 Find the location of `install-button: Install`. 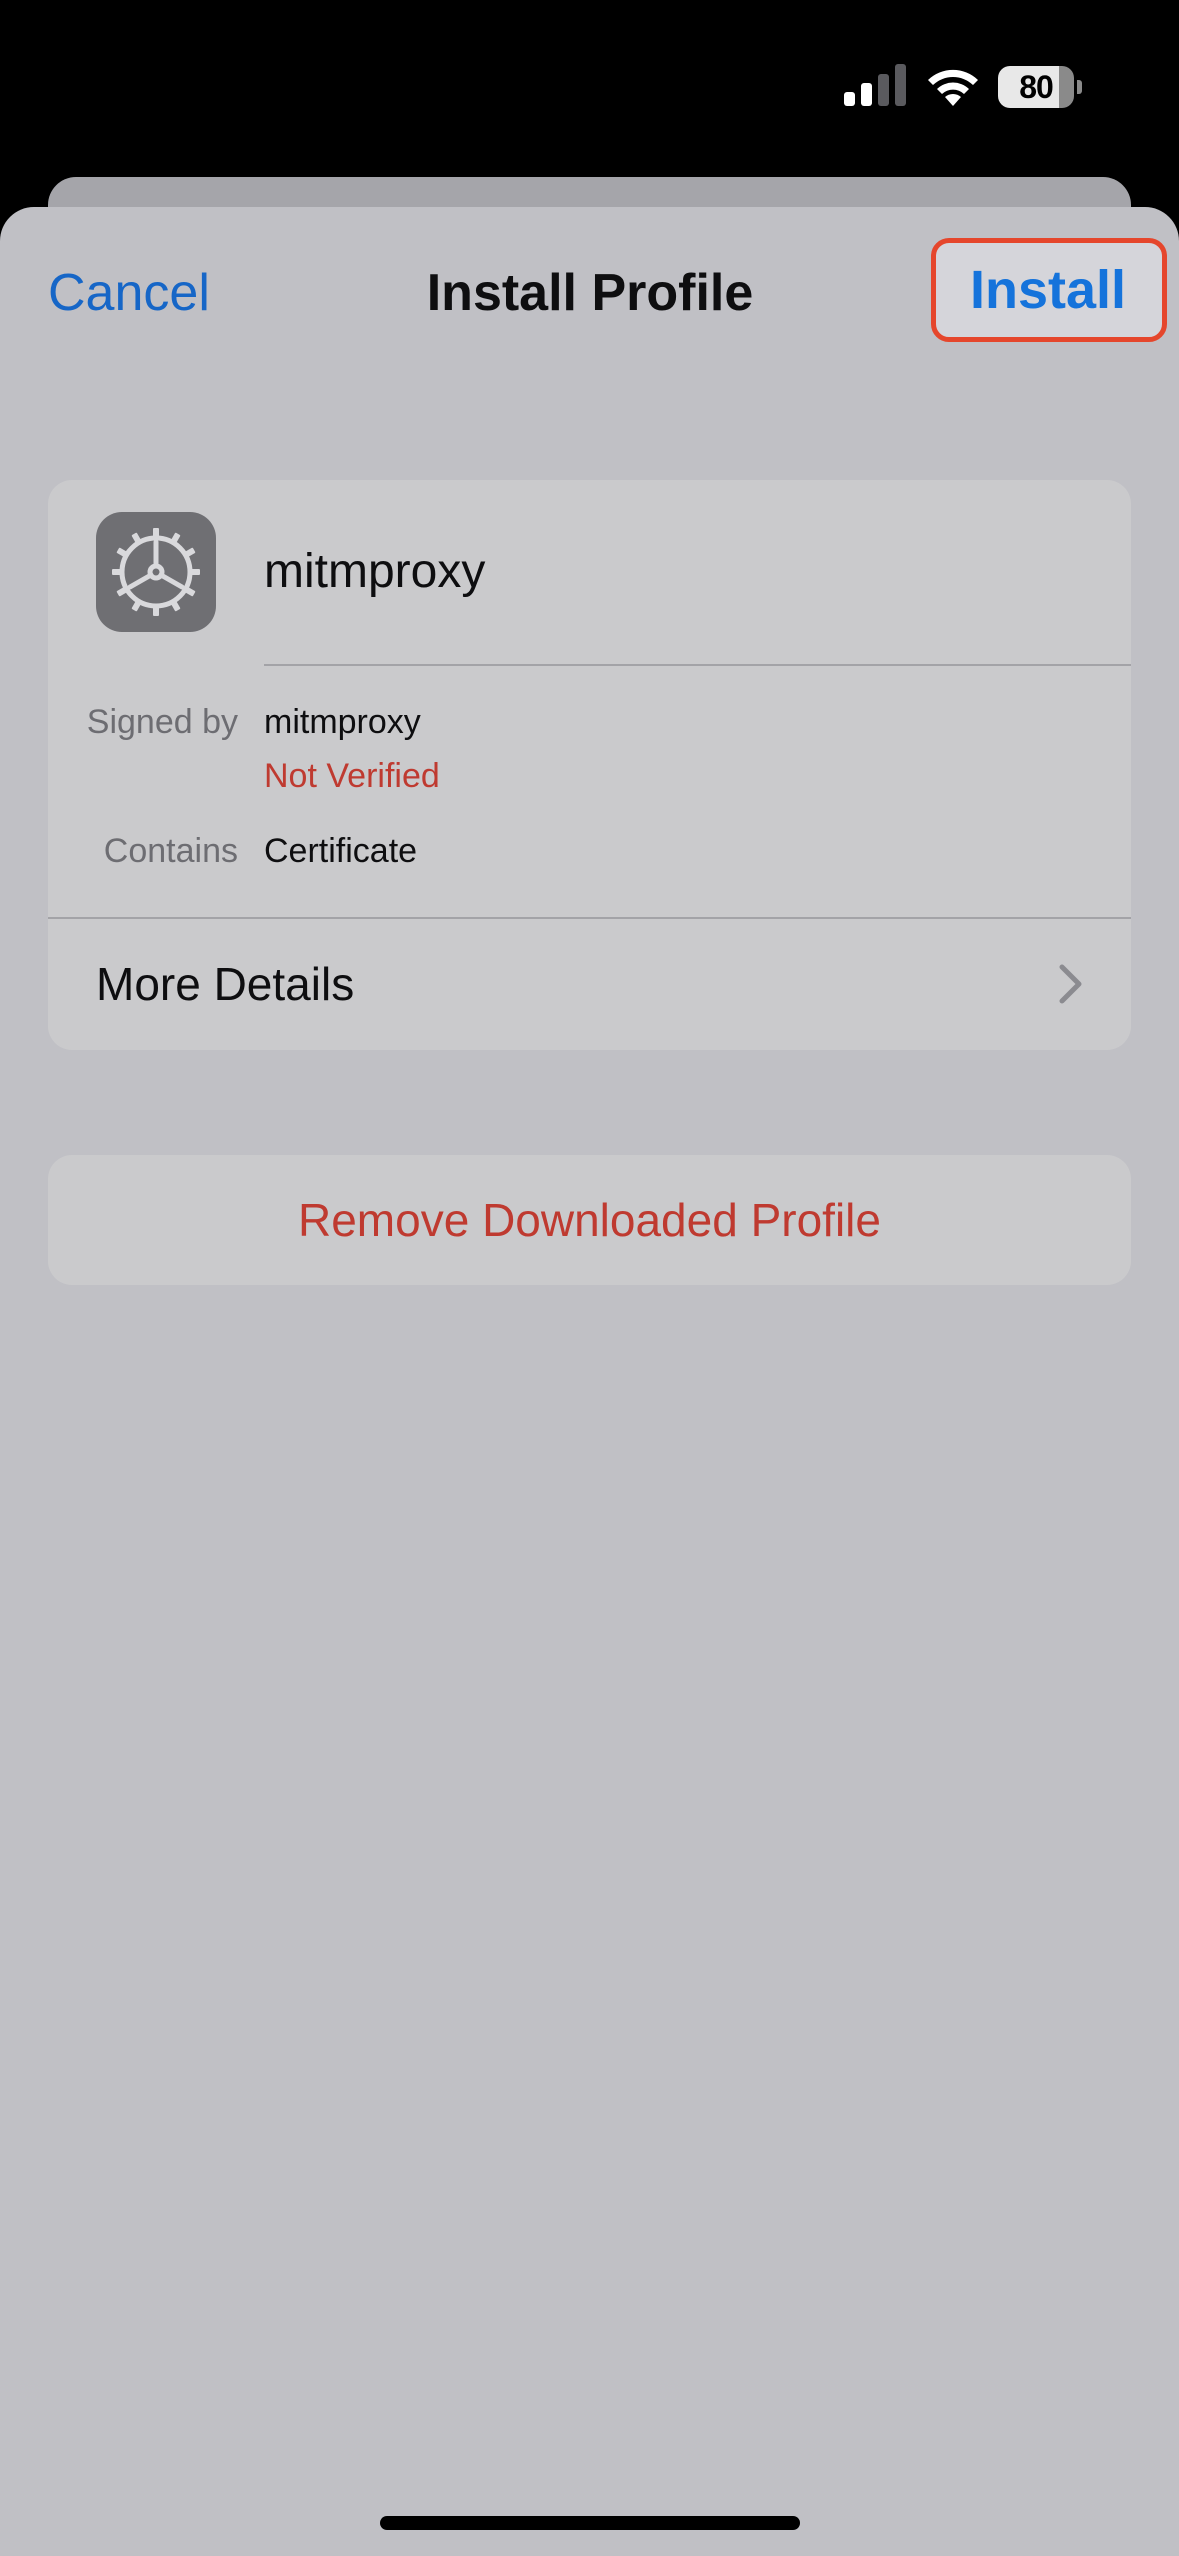

install-button: Install is located at coordinates (1049, 290).